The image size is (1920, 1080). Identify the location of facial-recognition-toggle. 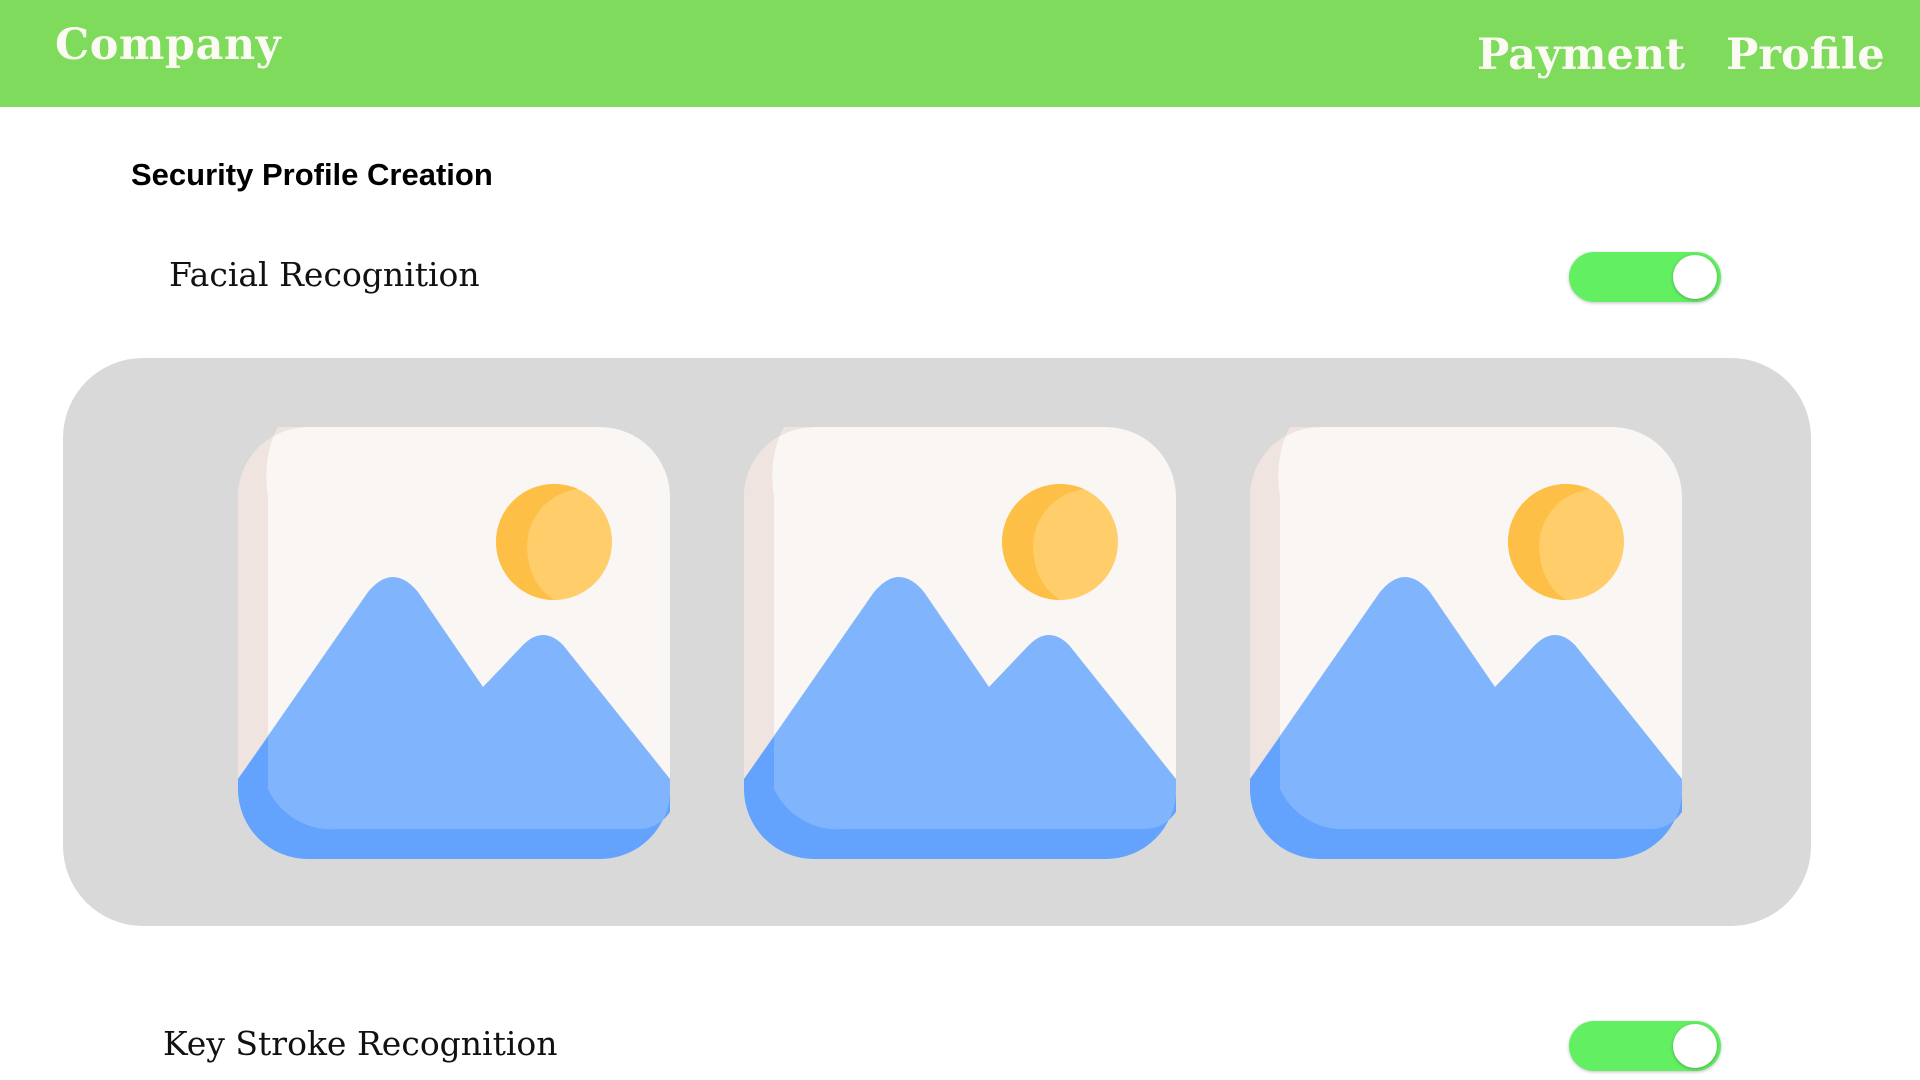
(1645, 277).